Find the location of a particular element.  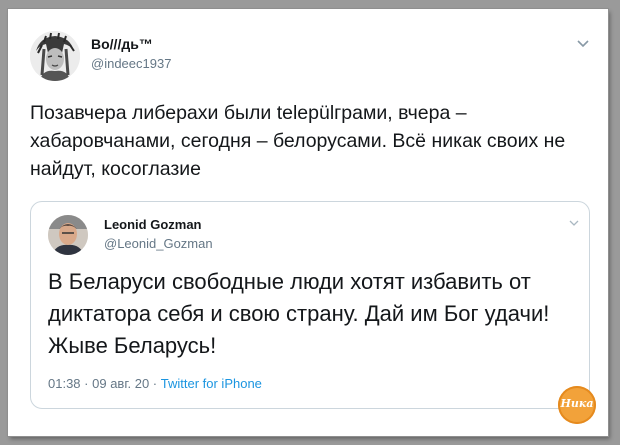

tweet-date: 09 авг. 20 is located at coordinates (120, 383).